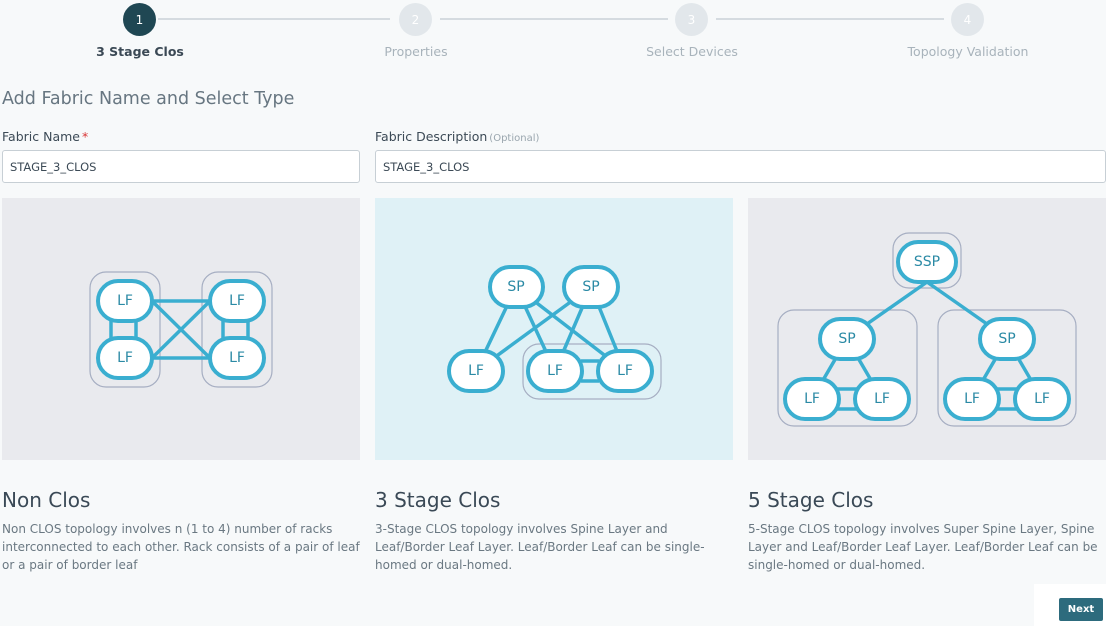 The height and width of the screenshot is (626, 1106). What do you see at coordinates (140, 51) in the screenshot?
I see `step-1-label: 3 Stage Clos` at bounding box center [140, 51].